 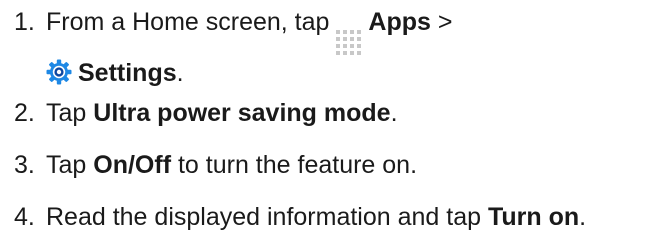 What do you see at coordinates (233, 75) in the screenshot?
I see `step-1-line-2: Settings.` at bounding box center [233, 75].